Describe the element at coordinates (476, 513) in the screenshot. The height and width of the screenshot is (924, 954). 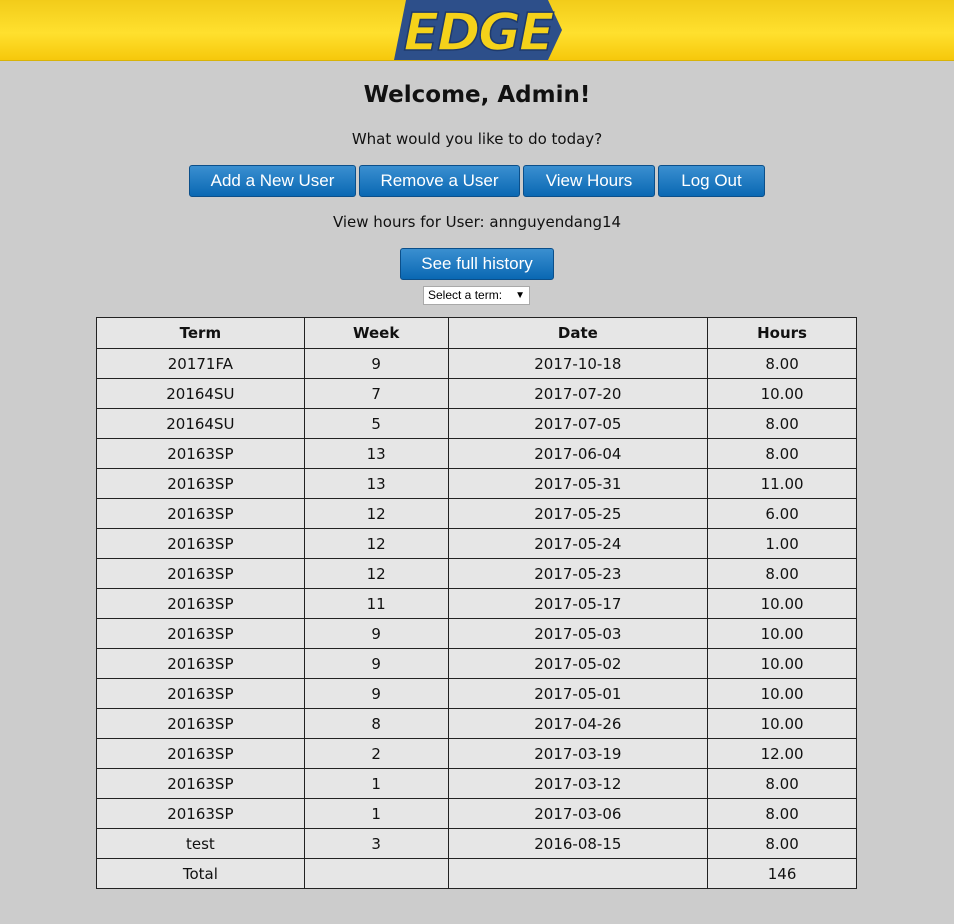
I see `table-row: 20163SP 12 2017-05-25 6.00` at that location.